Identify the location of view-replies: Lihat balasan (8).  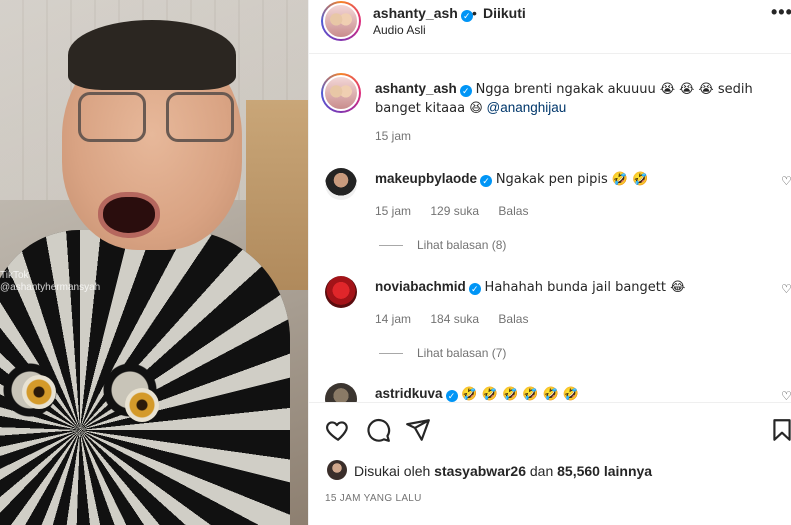
(442, 245).